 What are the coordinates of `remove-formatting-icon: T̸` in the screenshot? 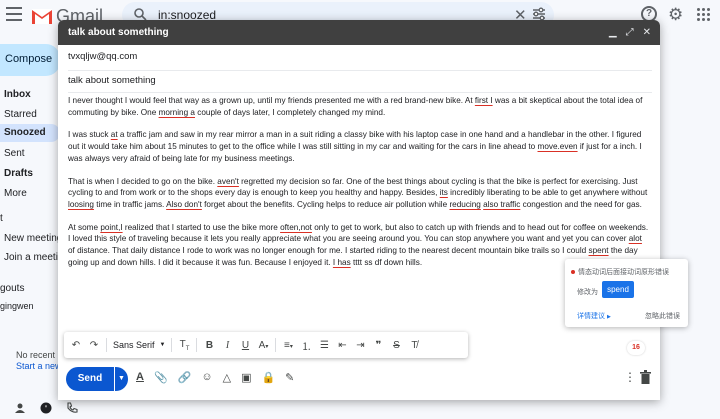 It's located at (414, 345).